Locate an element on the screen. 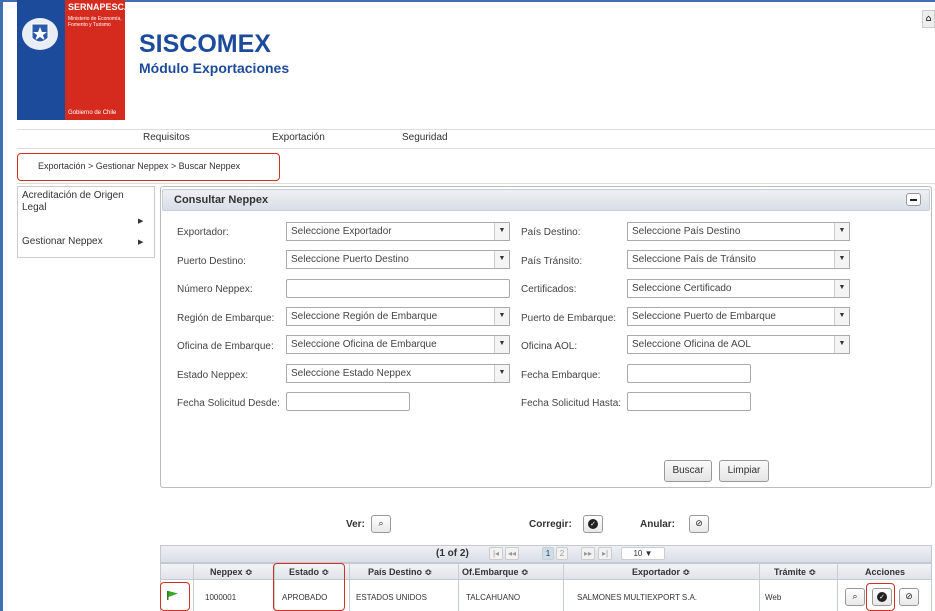 Image resolution: width=935 pixels, height=611 pixels. cell-tramite: Web is located at coordinates (773, 597).